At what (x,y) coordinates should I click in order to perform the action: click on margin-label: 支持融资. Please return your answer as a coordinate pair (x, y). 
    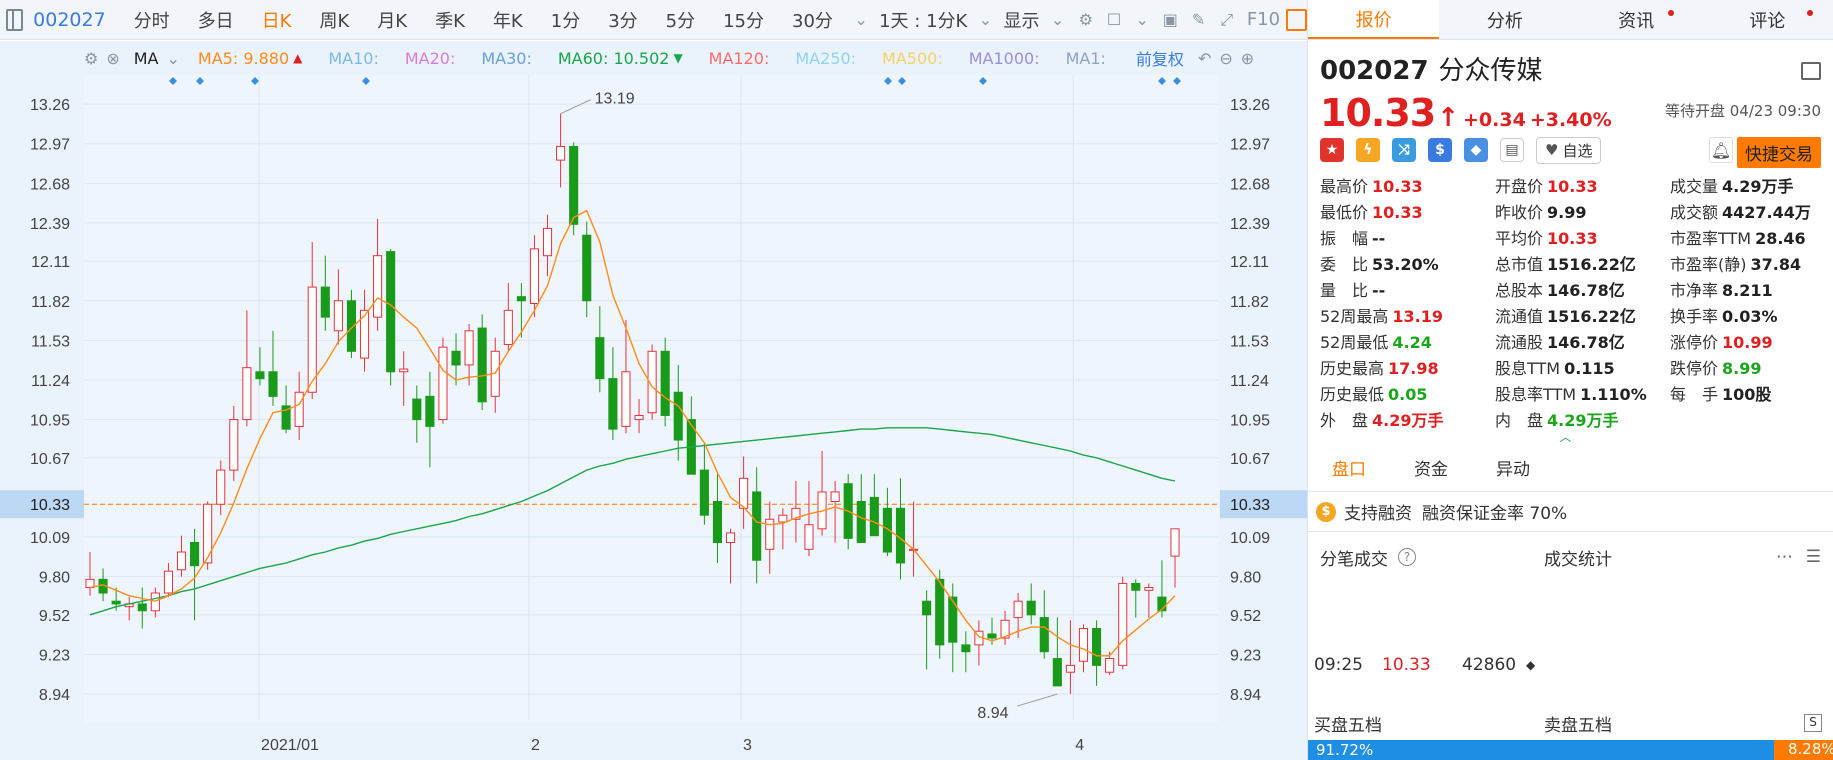
    Looking at the image, I should click on (1378, 514).